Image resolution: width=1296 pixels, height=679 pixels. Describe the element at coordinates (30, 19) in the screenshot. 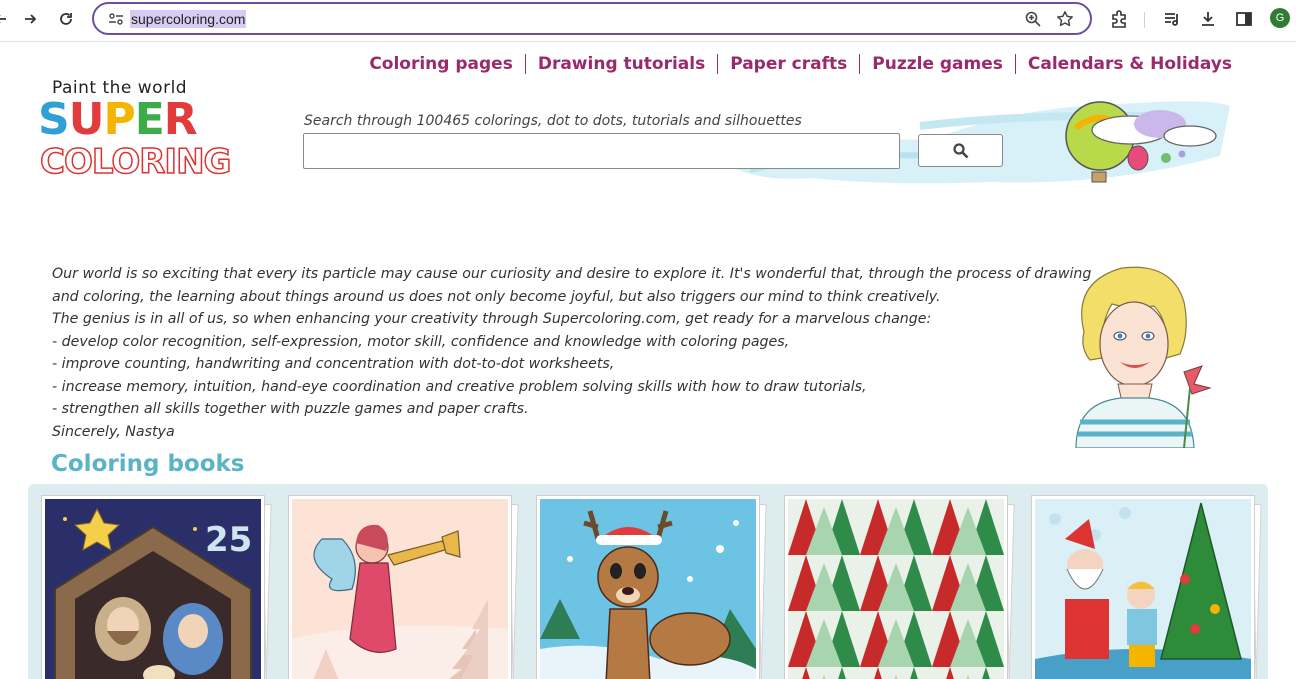

I see `forward-icon` at that location.